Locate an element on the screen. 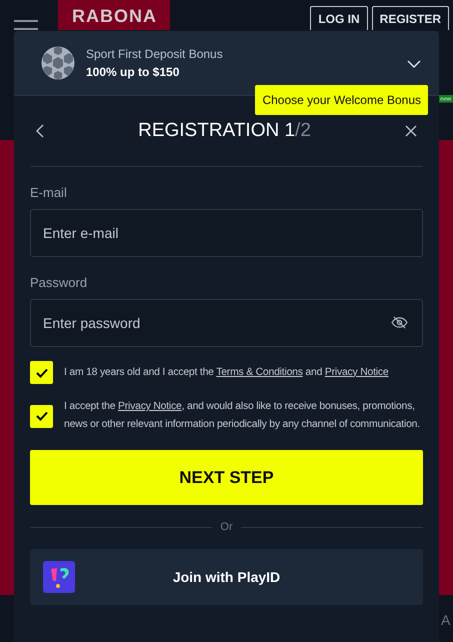 The height and width of the screenshot is (642, 453). back-icon is located at coordinates (40, 131).